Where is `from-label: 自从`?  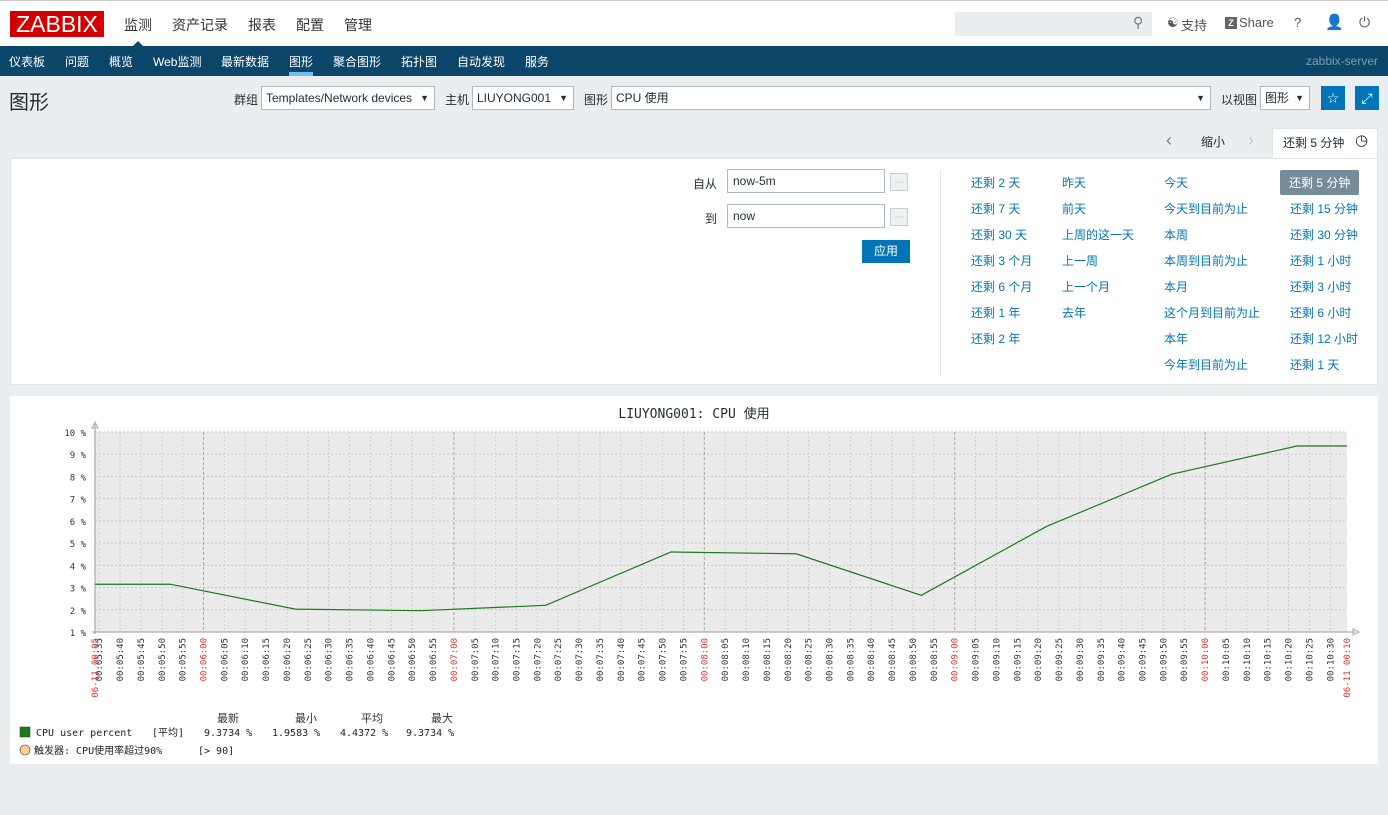 from-label: 自从 is located at coordinates (705, 184).